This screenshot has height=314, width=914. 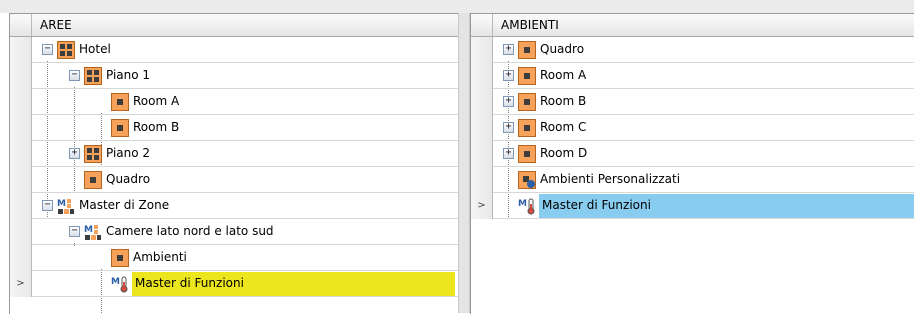 What do you see at coordinates (234, 206) in the screenshot?
I see `tree-row-master-di-zone: − M Master di Zone` at bounding box center [234, 206].